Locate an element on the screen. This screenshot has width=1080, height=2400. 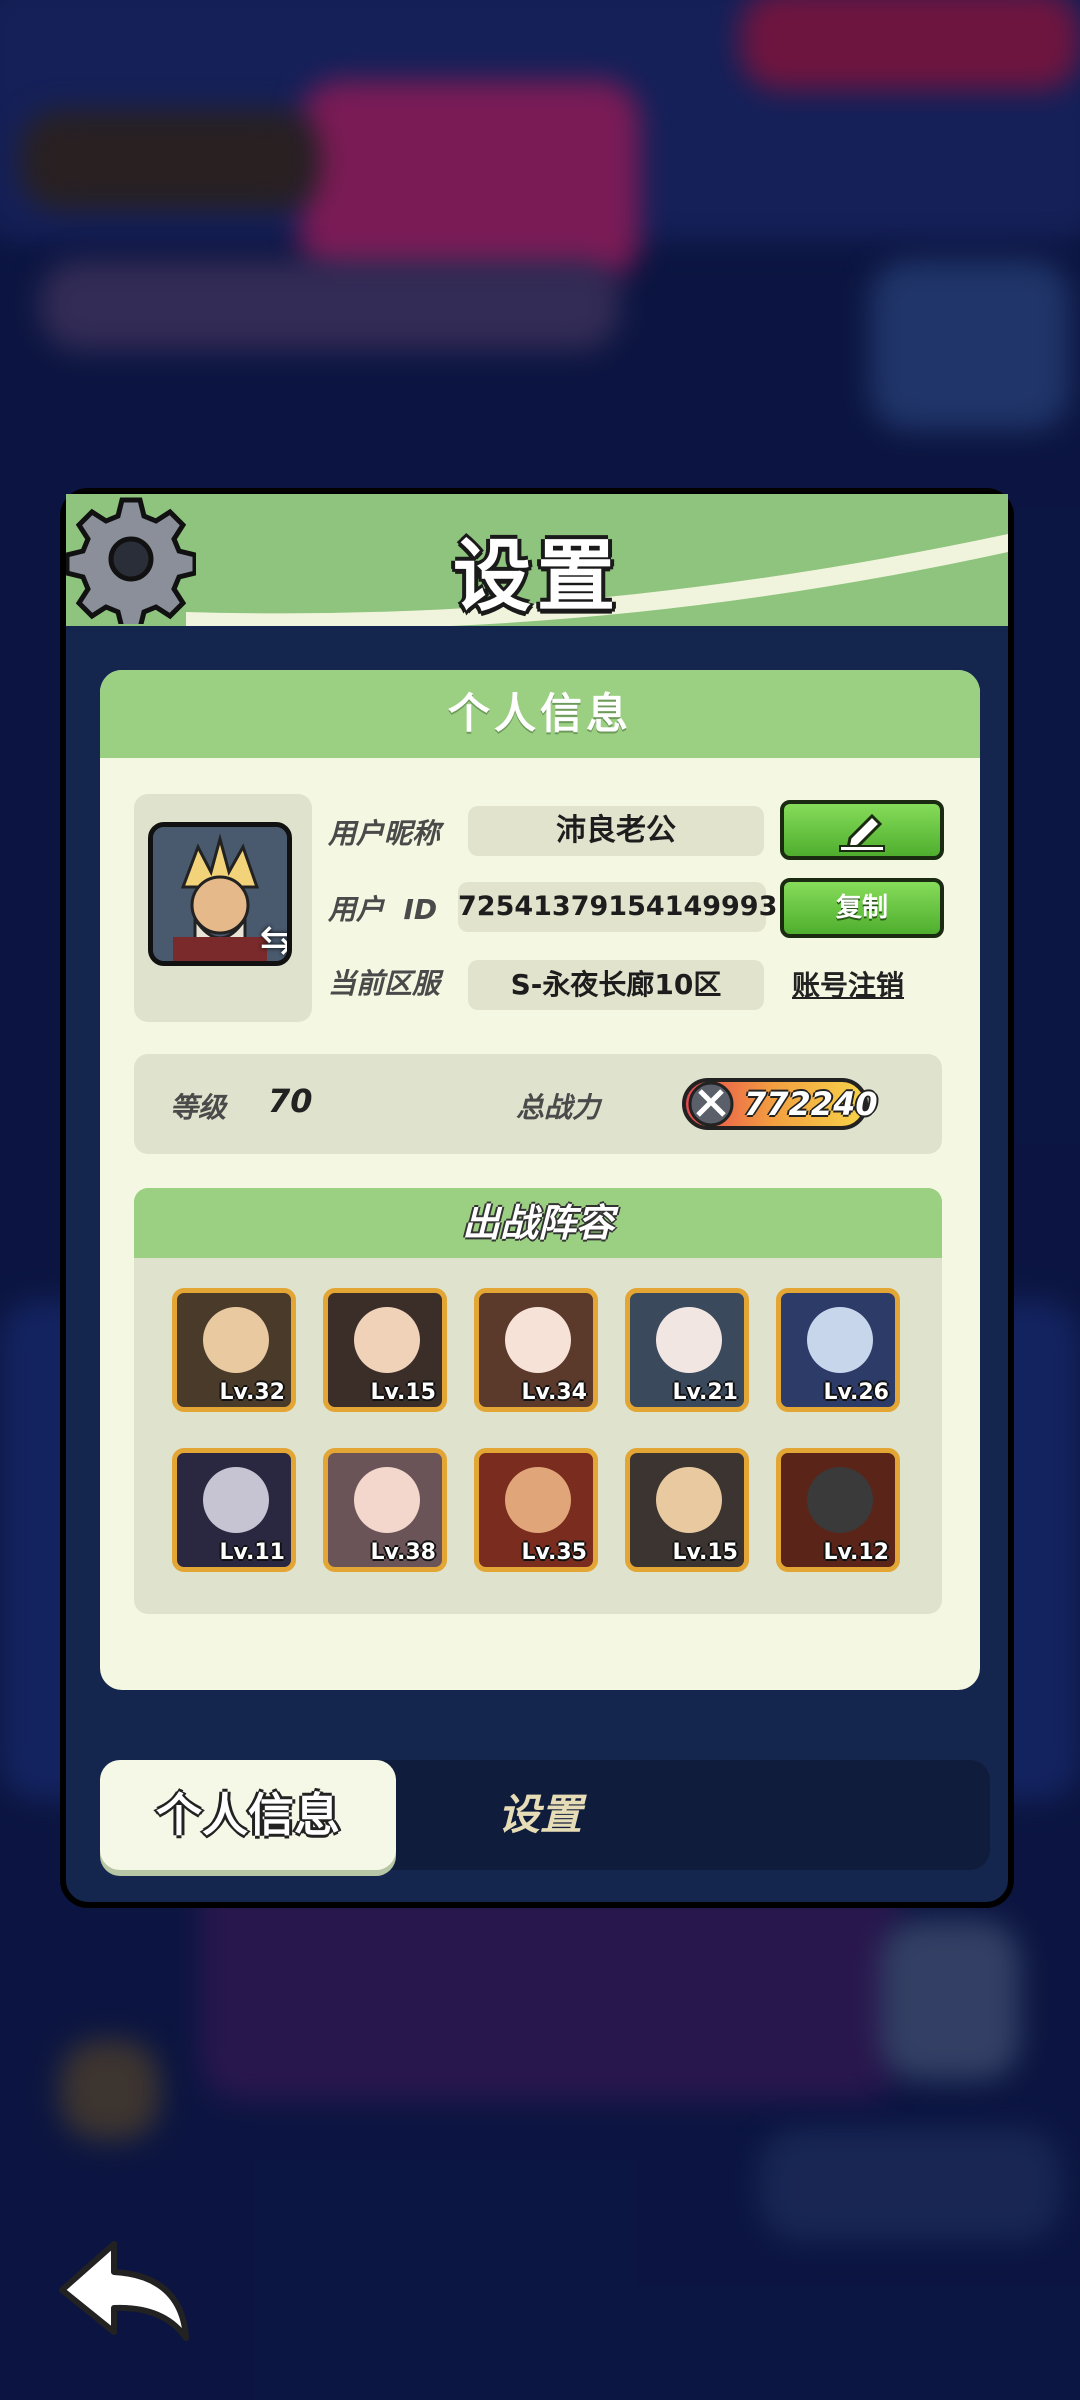
server-label: 当前区服 is located at coordinates (384, 983).